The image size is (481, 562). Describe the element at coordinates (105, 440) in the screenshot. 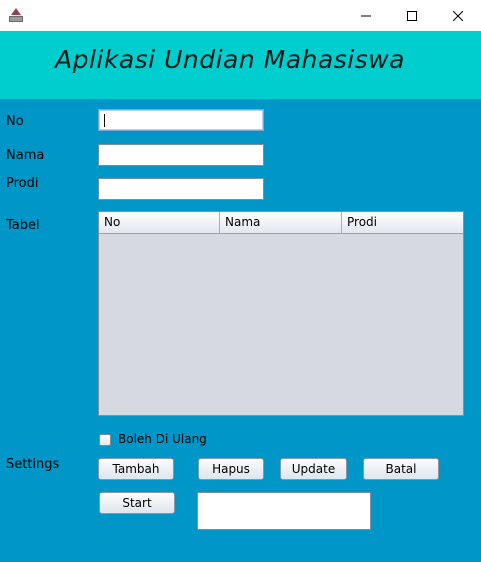

I see `boleh-di-ulang-checkbox` at that location.